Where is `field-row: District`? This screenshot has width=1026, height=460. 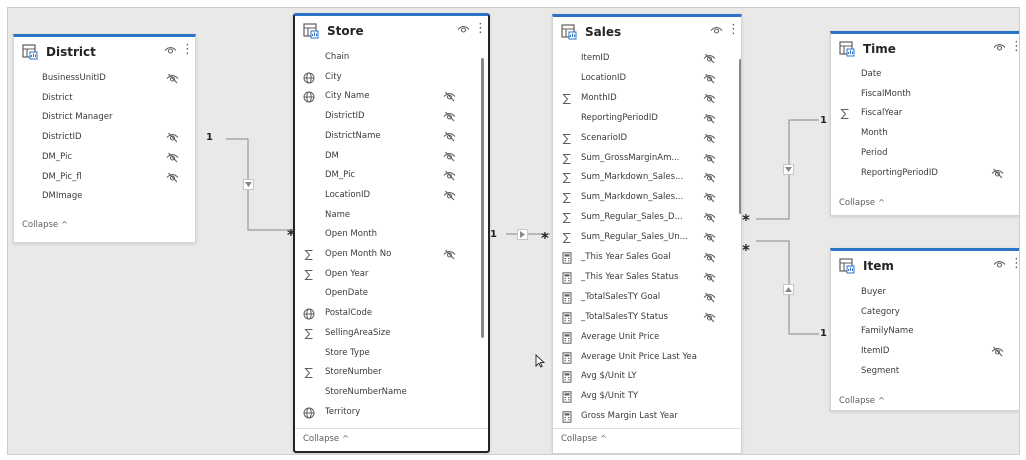
field-row: District is located at coordinates (104, 99).